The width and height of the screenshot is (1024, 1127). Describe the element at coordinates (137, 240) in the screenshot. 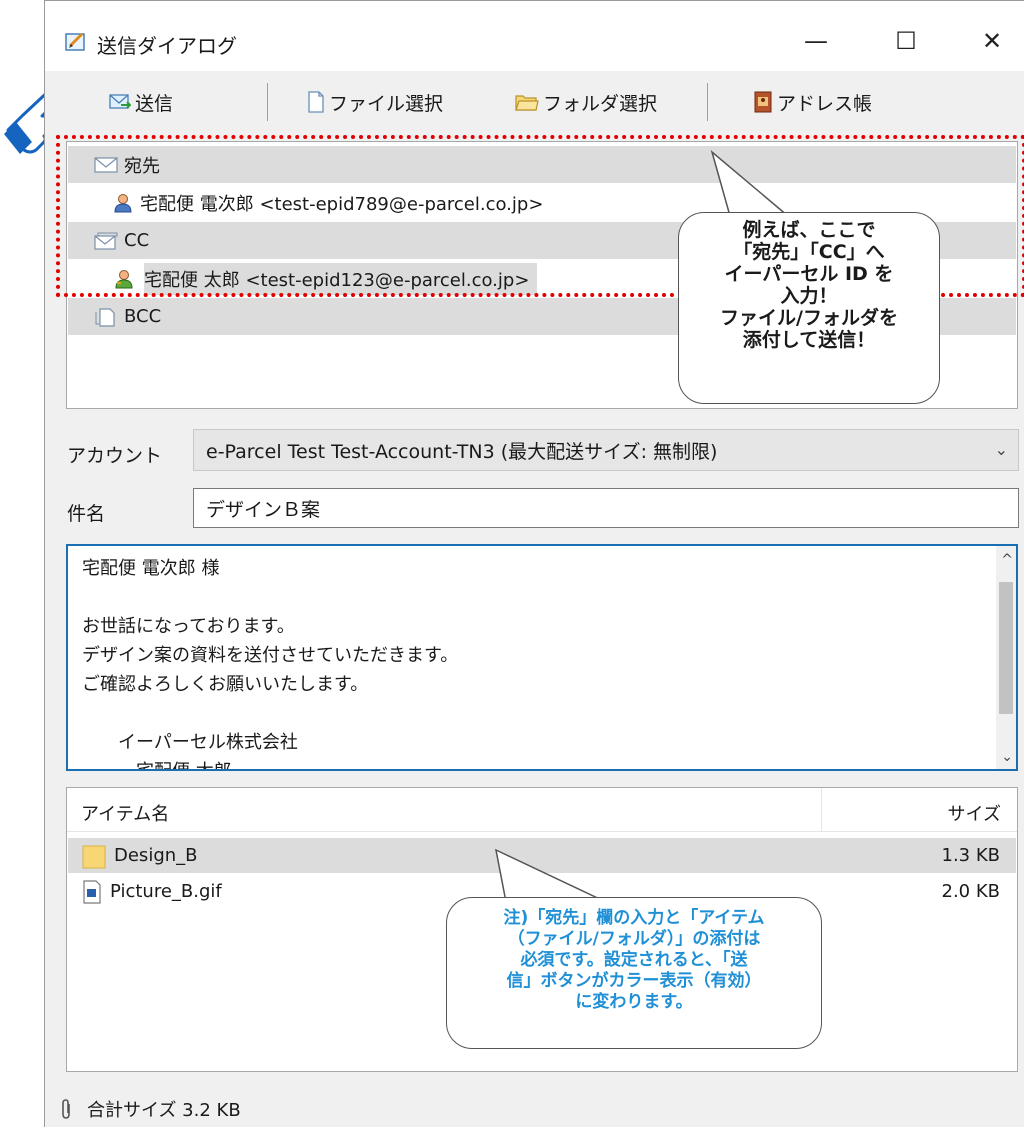

I see `cc-label: CC` at that location.